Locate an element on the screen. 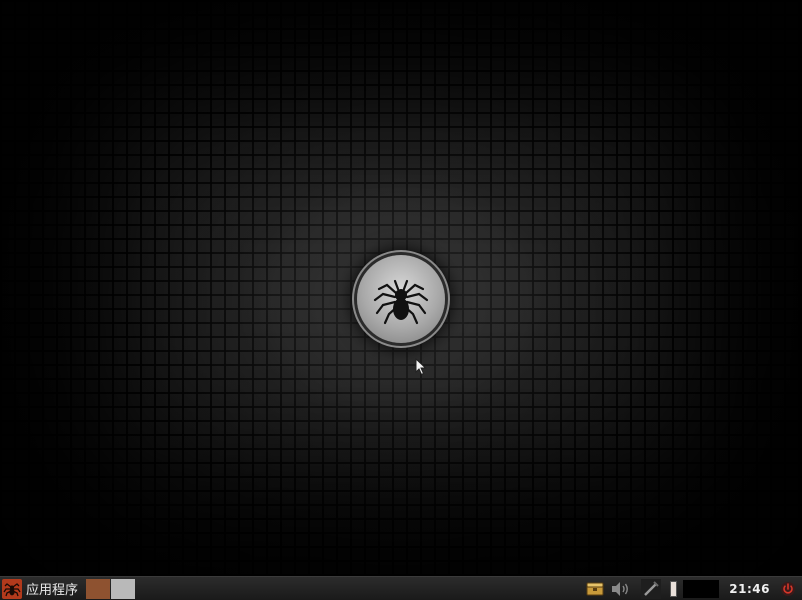 Image resolution: width=802 pixels, height=600 pixels. workspace-1-button is located at coordinates (98, 588).